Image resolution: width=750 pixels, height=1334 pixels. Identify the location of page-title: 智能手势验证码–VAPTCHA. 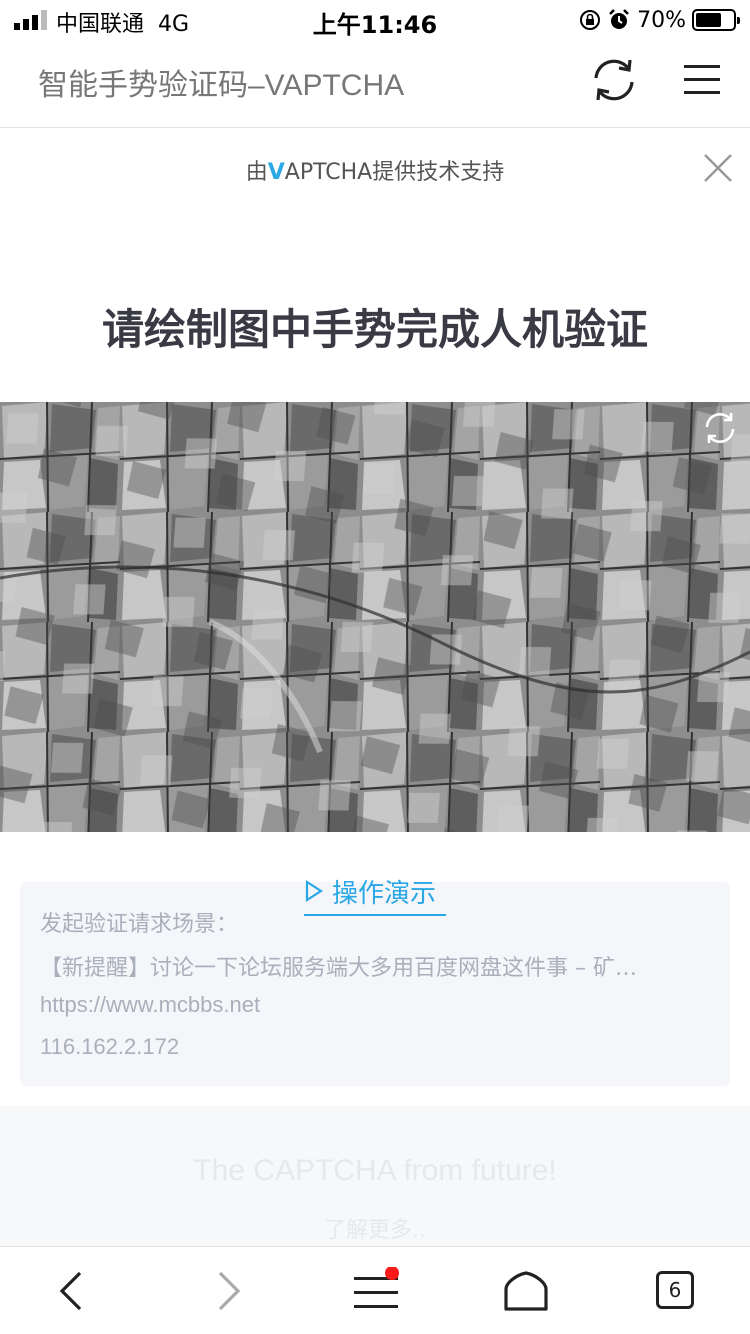
(221, 82).